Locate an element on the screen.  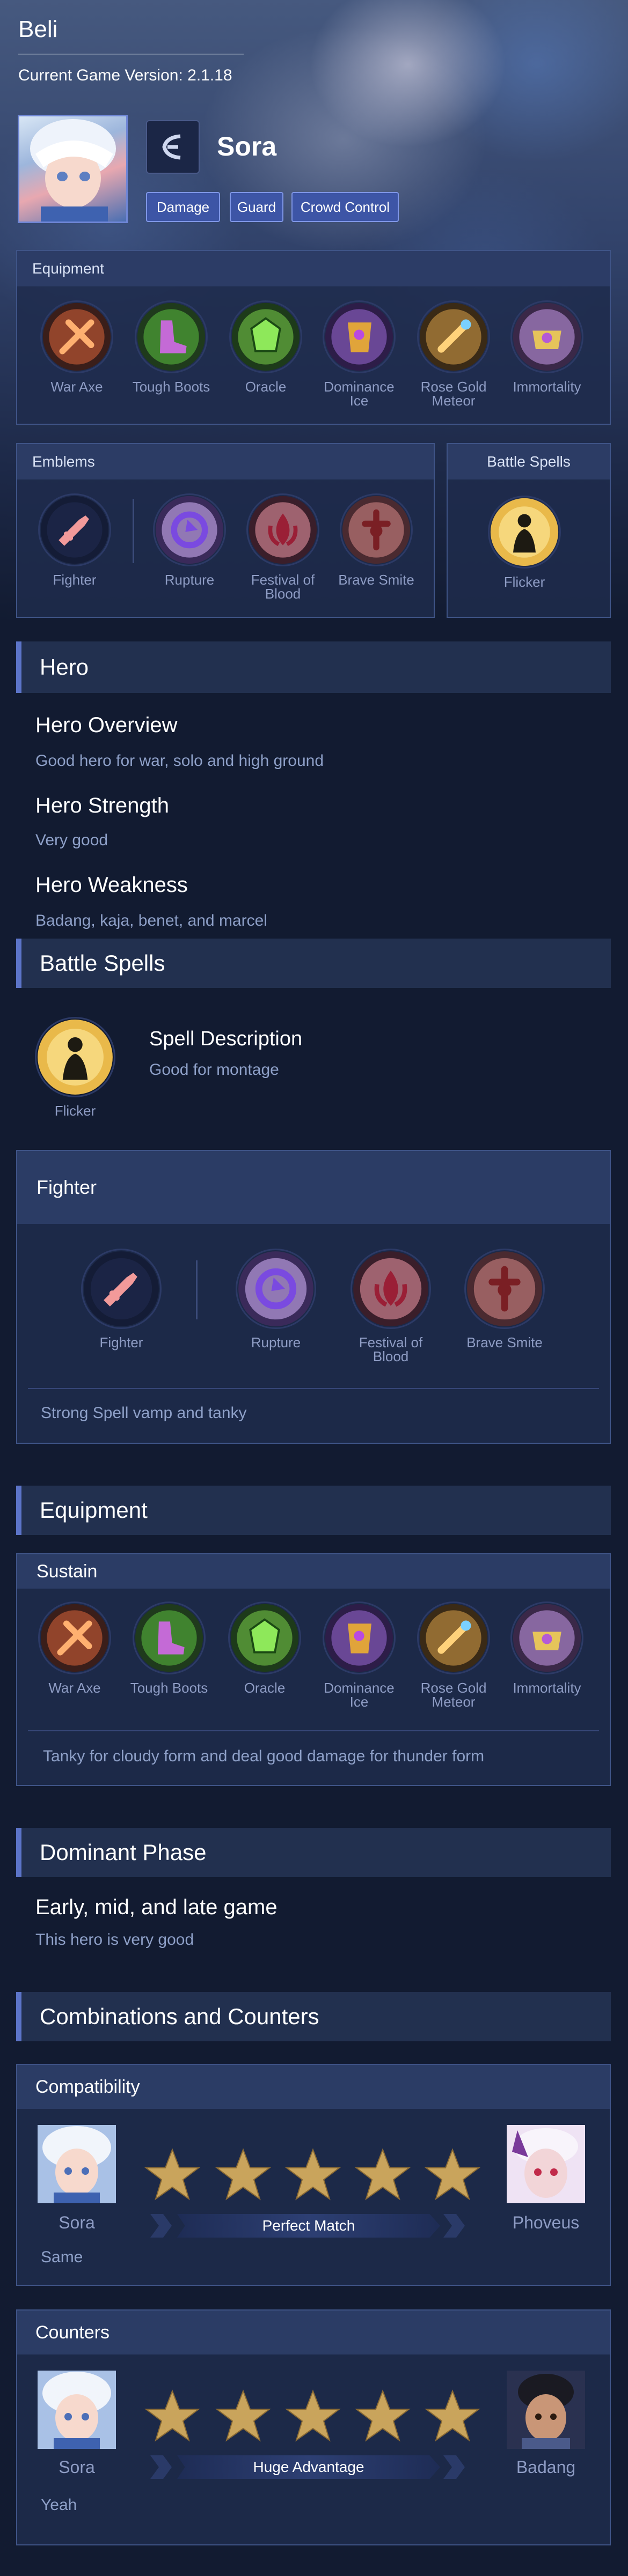
hero-portrait-art is located at coordinates (73, 170).